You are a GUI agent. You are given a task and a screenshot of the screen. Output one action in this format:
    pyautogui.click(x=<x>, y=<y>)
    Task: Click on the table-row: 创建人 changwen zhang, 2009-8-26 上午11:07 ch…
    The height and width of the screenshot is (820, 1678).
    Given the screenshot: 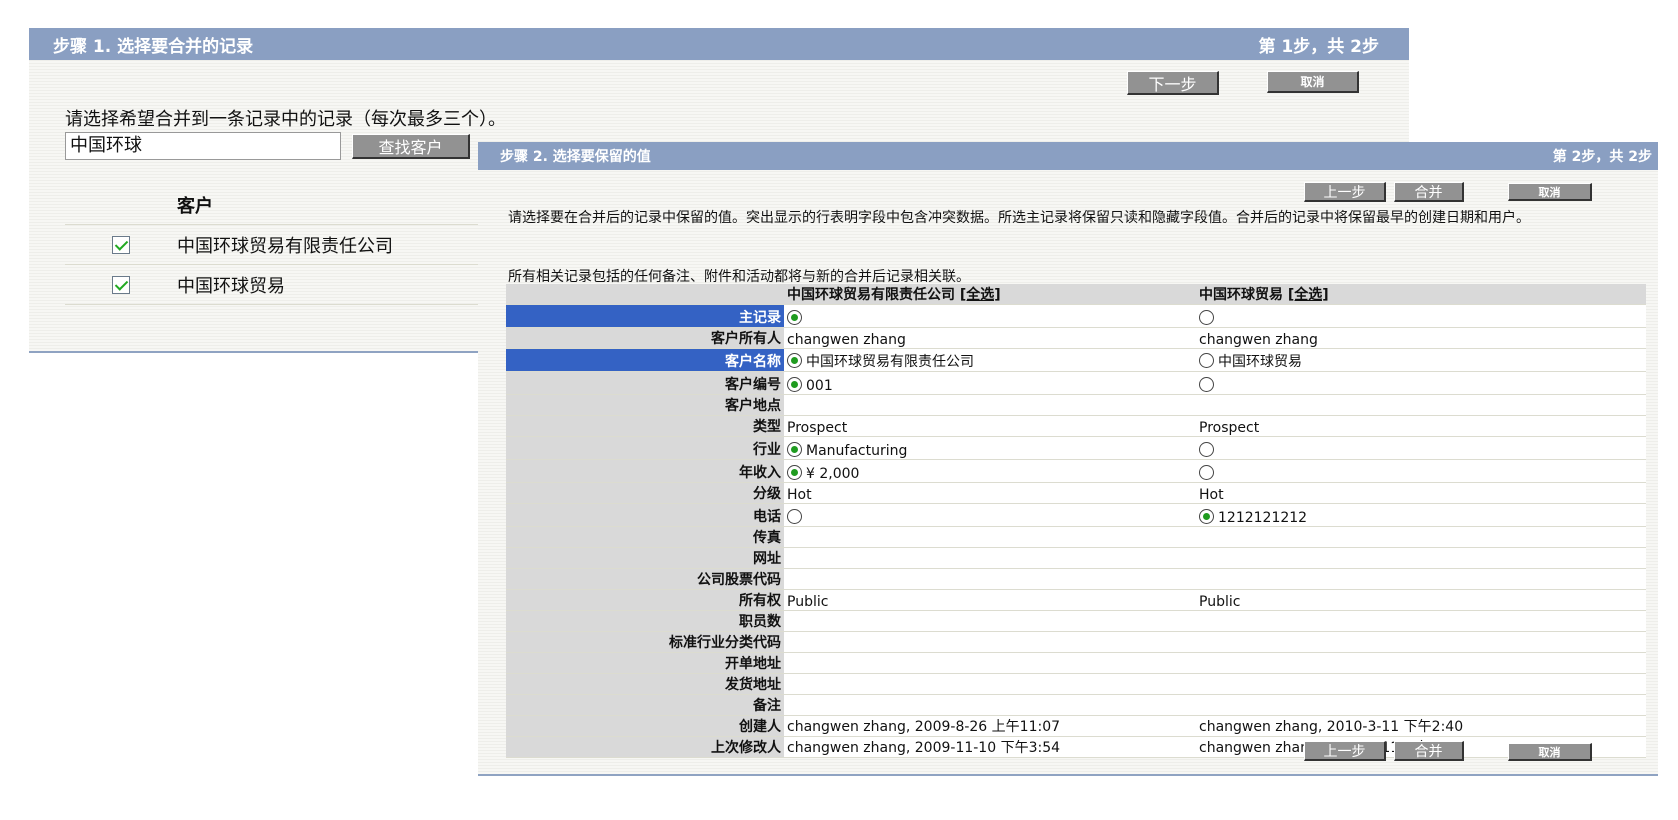 What is the action you would take?
    pyautogui.click(x=1076, y=726)
    